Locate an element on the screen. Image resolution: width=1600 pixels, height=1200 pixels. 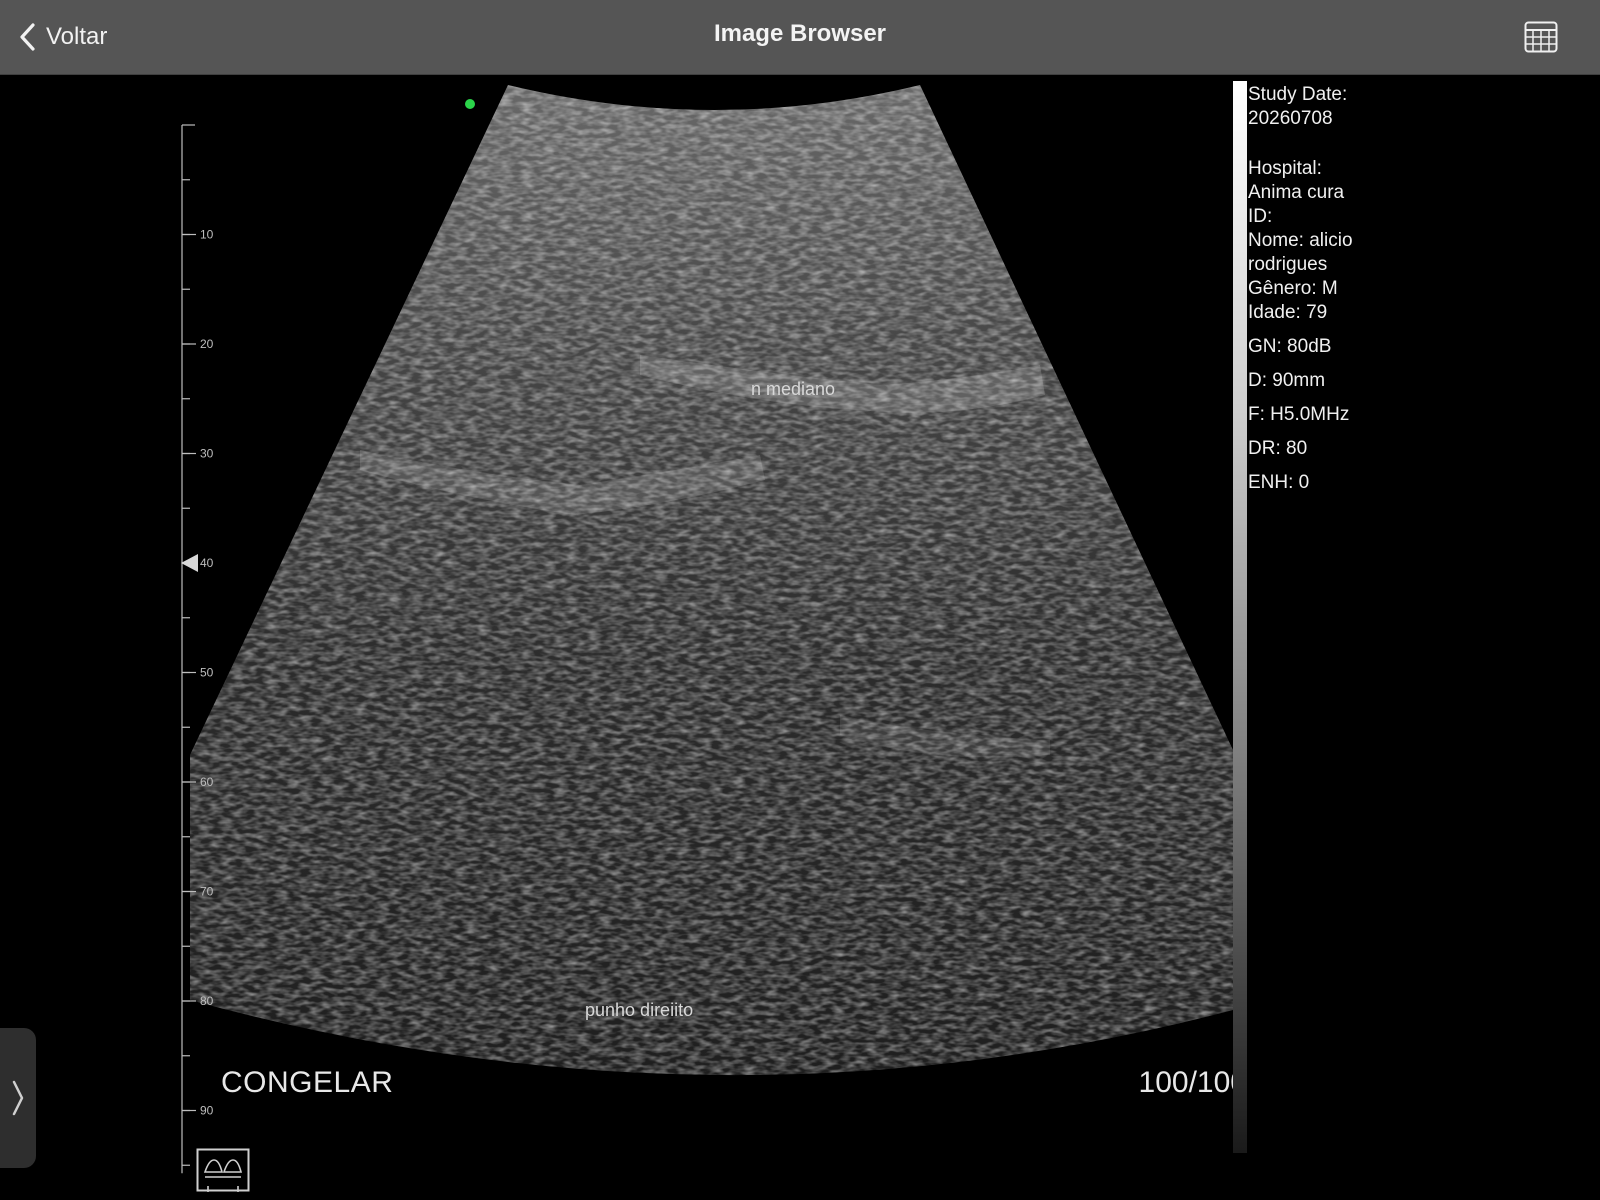
ruler-tick-label: 70 is located at coordinates (207, 892).